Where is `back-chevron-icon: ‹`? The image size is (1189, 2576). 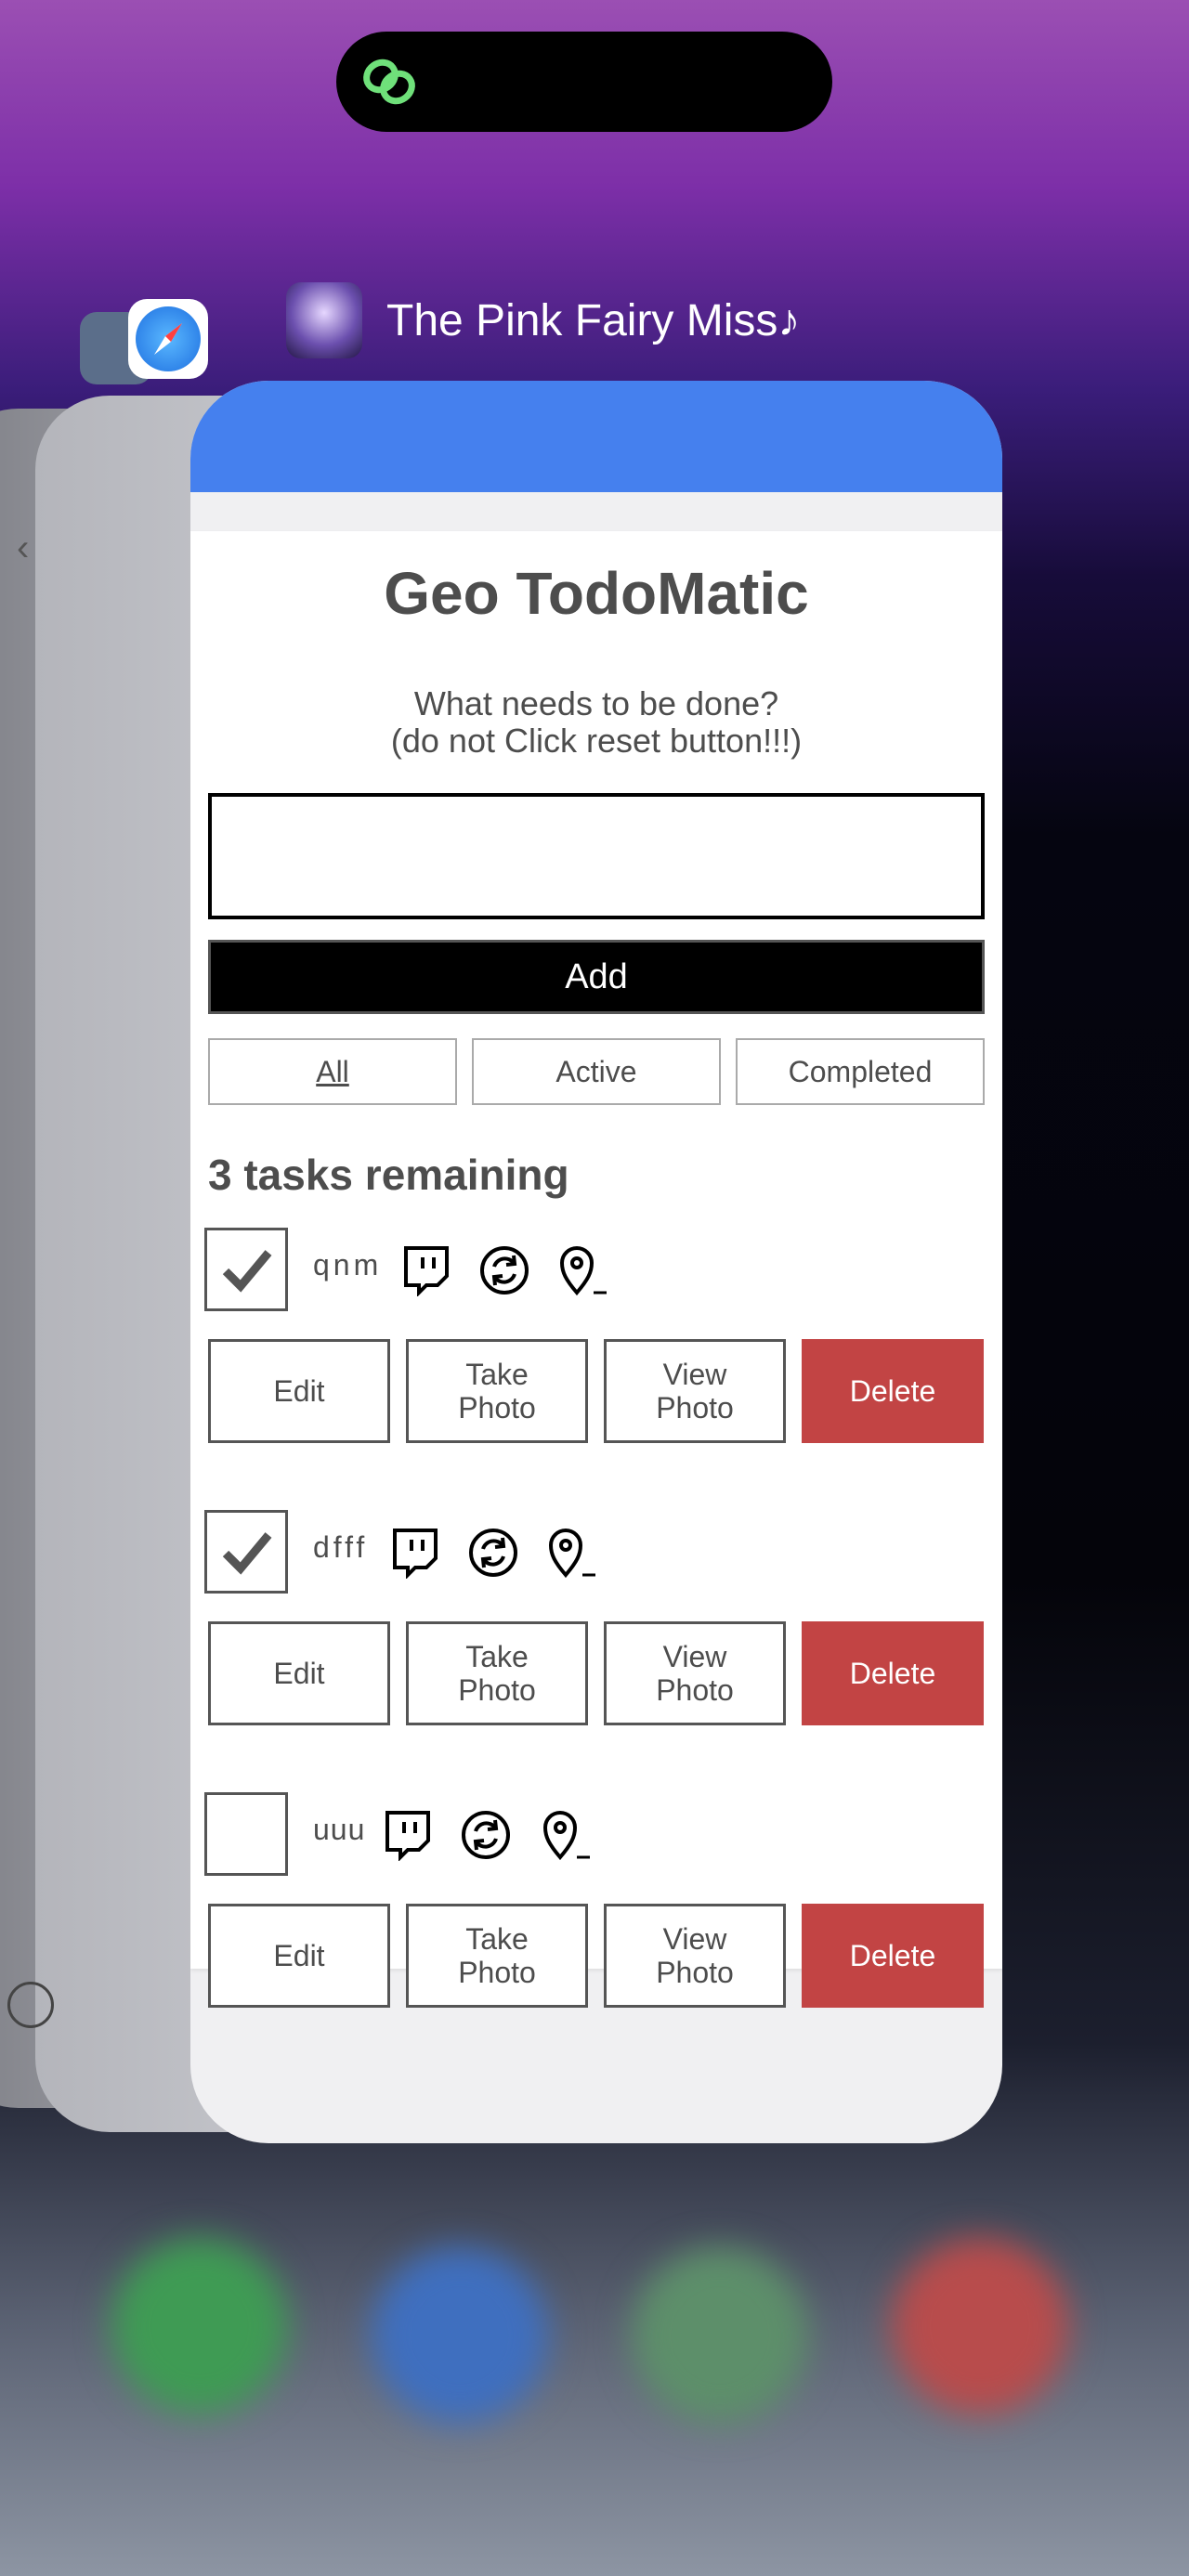
back-chevron-icon: ‹ is located at coordinates (23, 547).